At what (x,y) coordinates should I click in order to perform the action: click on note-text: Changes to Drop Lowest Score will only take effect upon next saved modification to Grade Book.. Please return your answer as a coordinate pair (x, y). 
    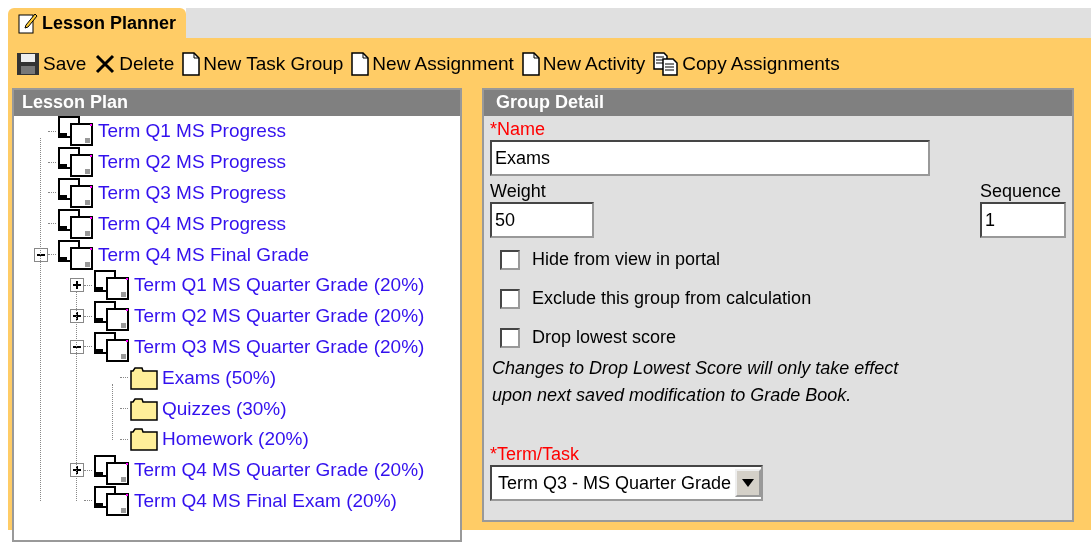
    Looking at the image, I should click on (696, 382).